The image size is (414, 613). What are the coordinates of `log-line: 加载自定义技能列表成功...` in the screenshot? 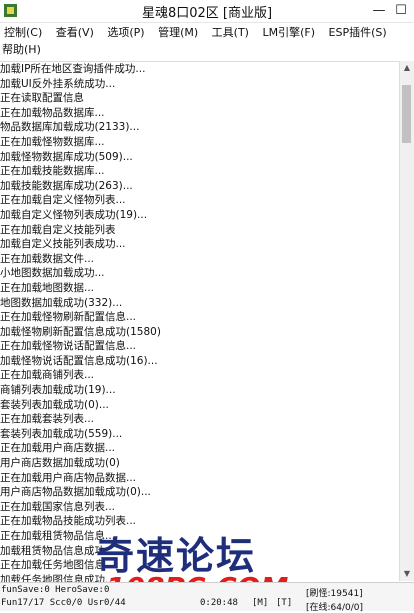 It's located at (63, 244).